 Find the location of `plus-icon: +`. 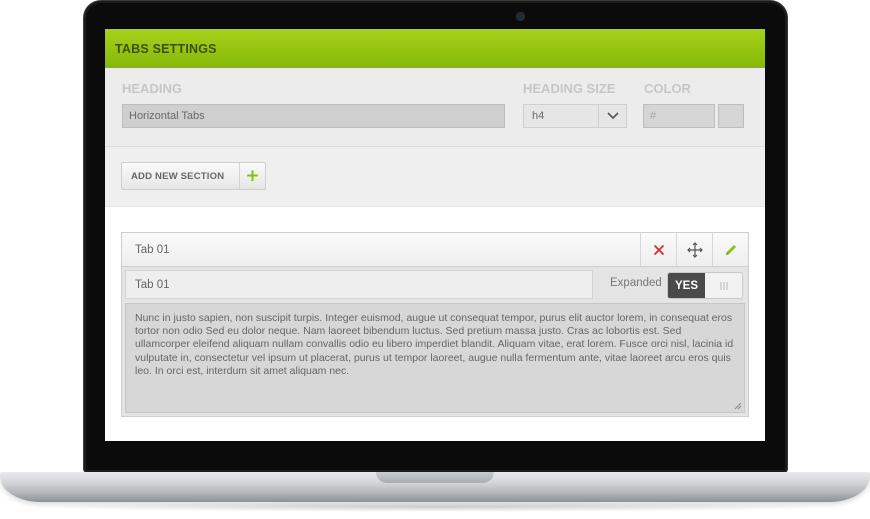

plus-icon: + is located at coordinates (252, 176).